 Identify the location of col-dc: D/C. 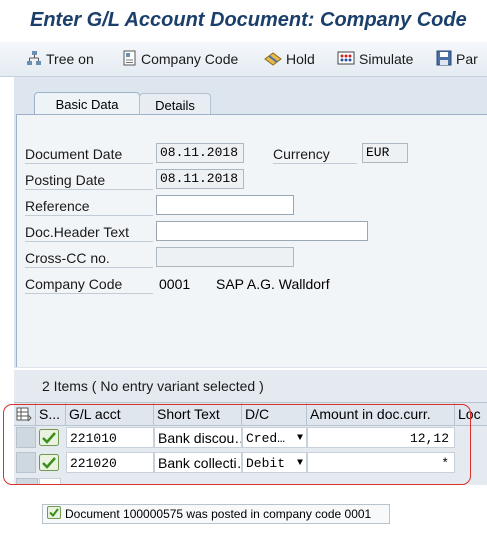
(274, 414).